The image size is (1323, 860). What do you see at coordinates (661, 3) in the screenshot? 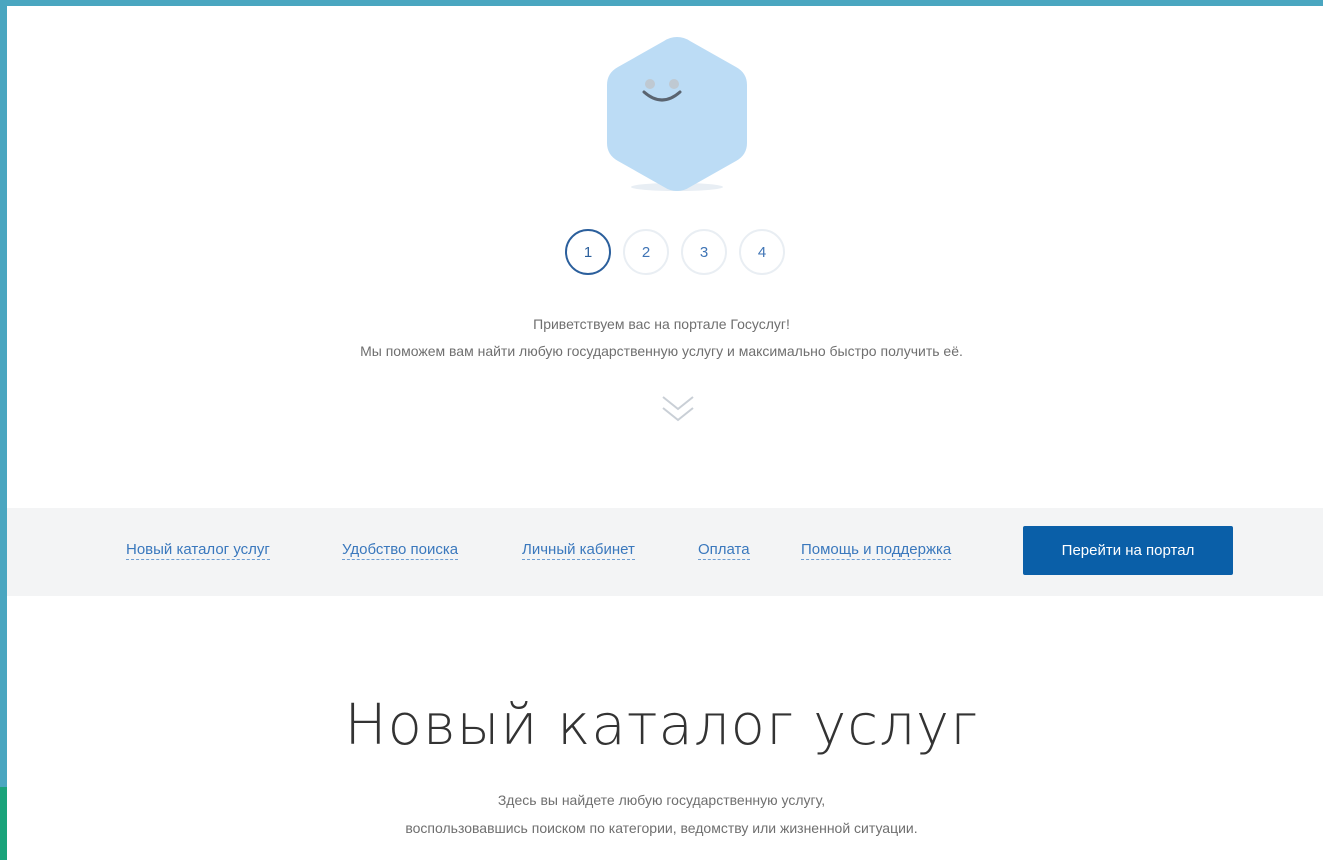
I see `frame-top-border` at bounding box center [661, 3].